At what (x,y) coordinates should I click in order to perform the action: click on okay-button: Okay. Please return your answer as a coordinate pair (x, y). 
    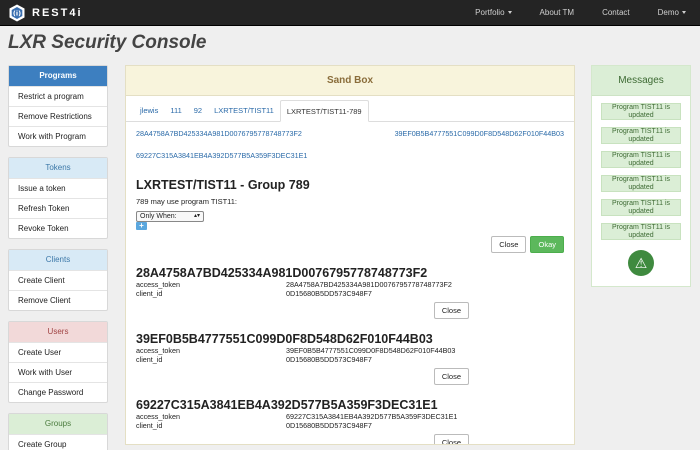
    Looking at the image, I should click on (547, 244).